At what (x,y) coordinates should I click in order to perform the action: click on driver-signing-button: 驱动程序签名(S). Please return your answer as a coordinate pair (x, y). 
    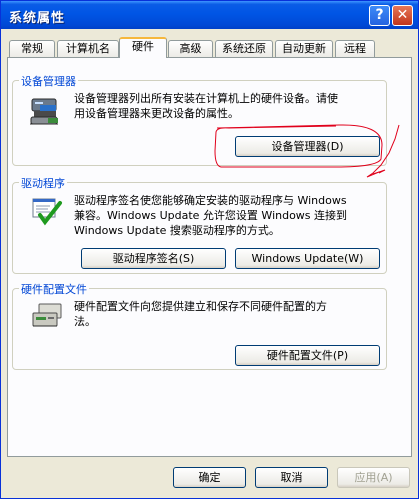
    Looking at the image, I should click on (153, 258).